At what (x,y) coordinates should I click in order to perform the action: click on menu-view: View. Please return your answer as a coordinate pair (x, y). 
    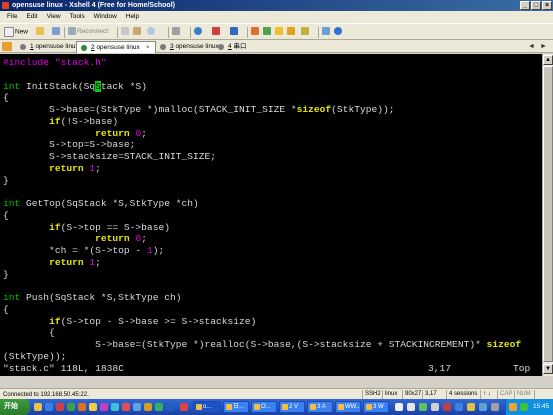
    Looking at the image, I should click on (54, 16).